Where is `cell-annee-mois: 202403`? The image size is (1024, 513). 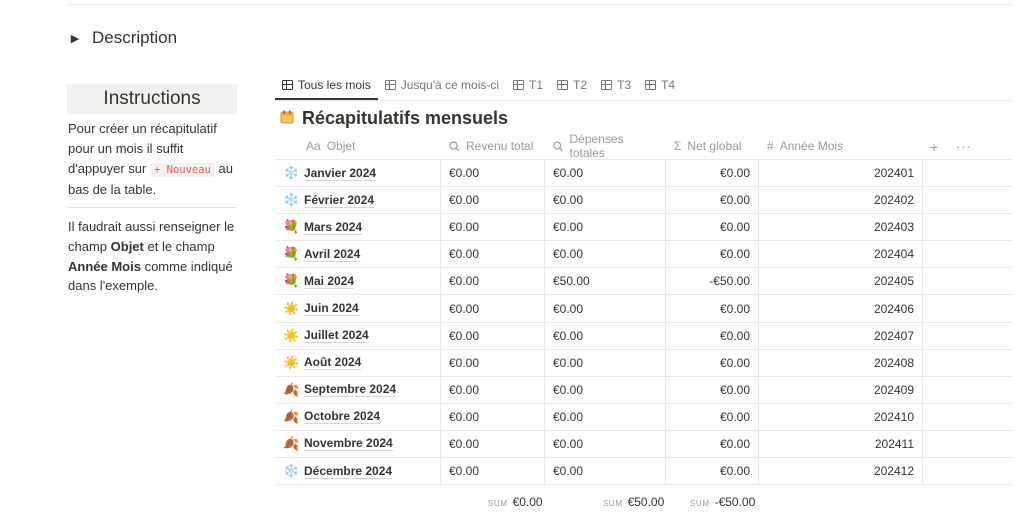 cell-annee-mois: 202403 is located at coordinates (841, 227).